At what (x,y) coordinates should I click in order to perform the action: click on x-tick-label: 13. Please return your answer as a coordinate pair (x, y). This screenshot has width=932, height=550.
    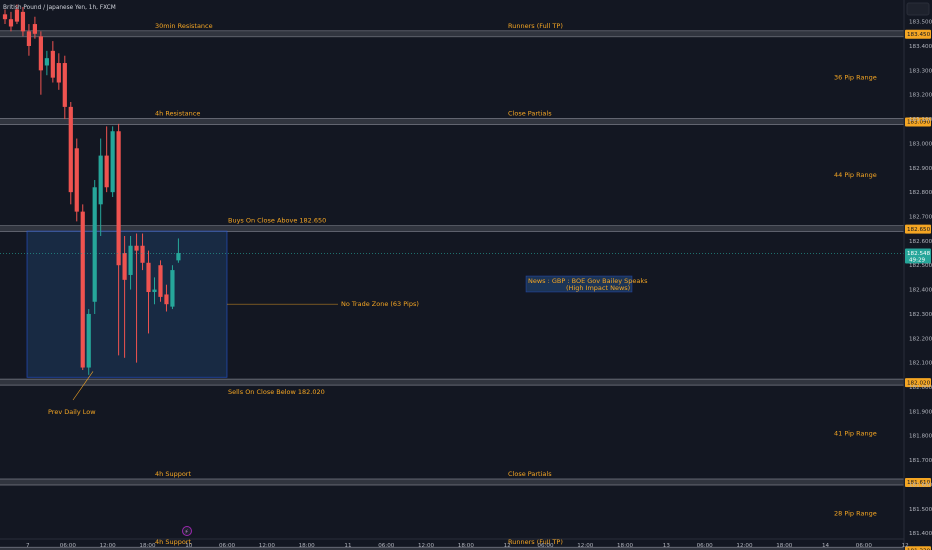
    Looking at the image, I should click on (667, 546).